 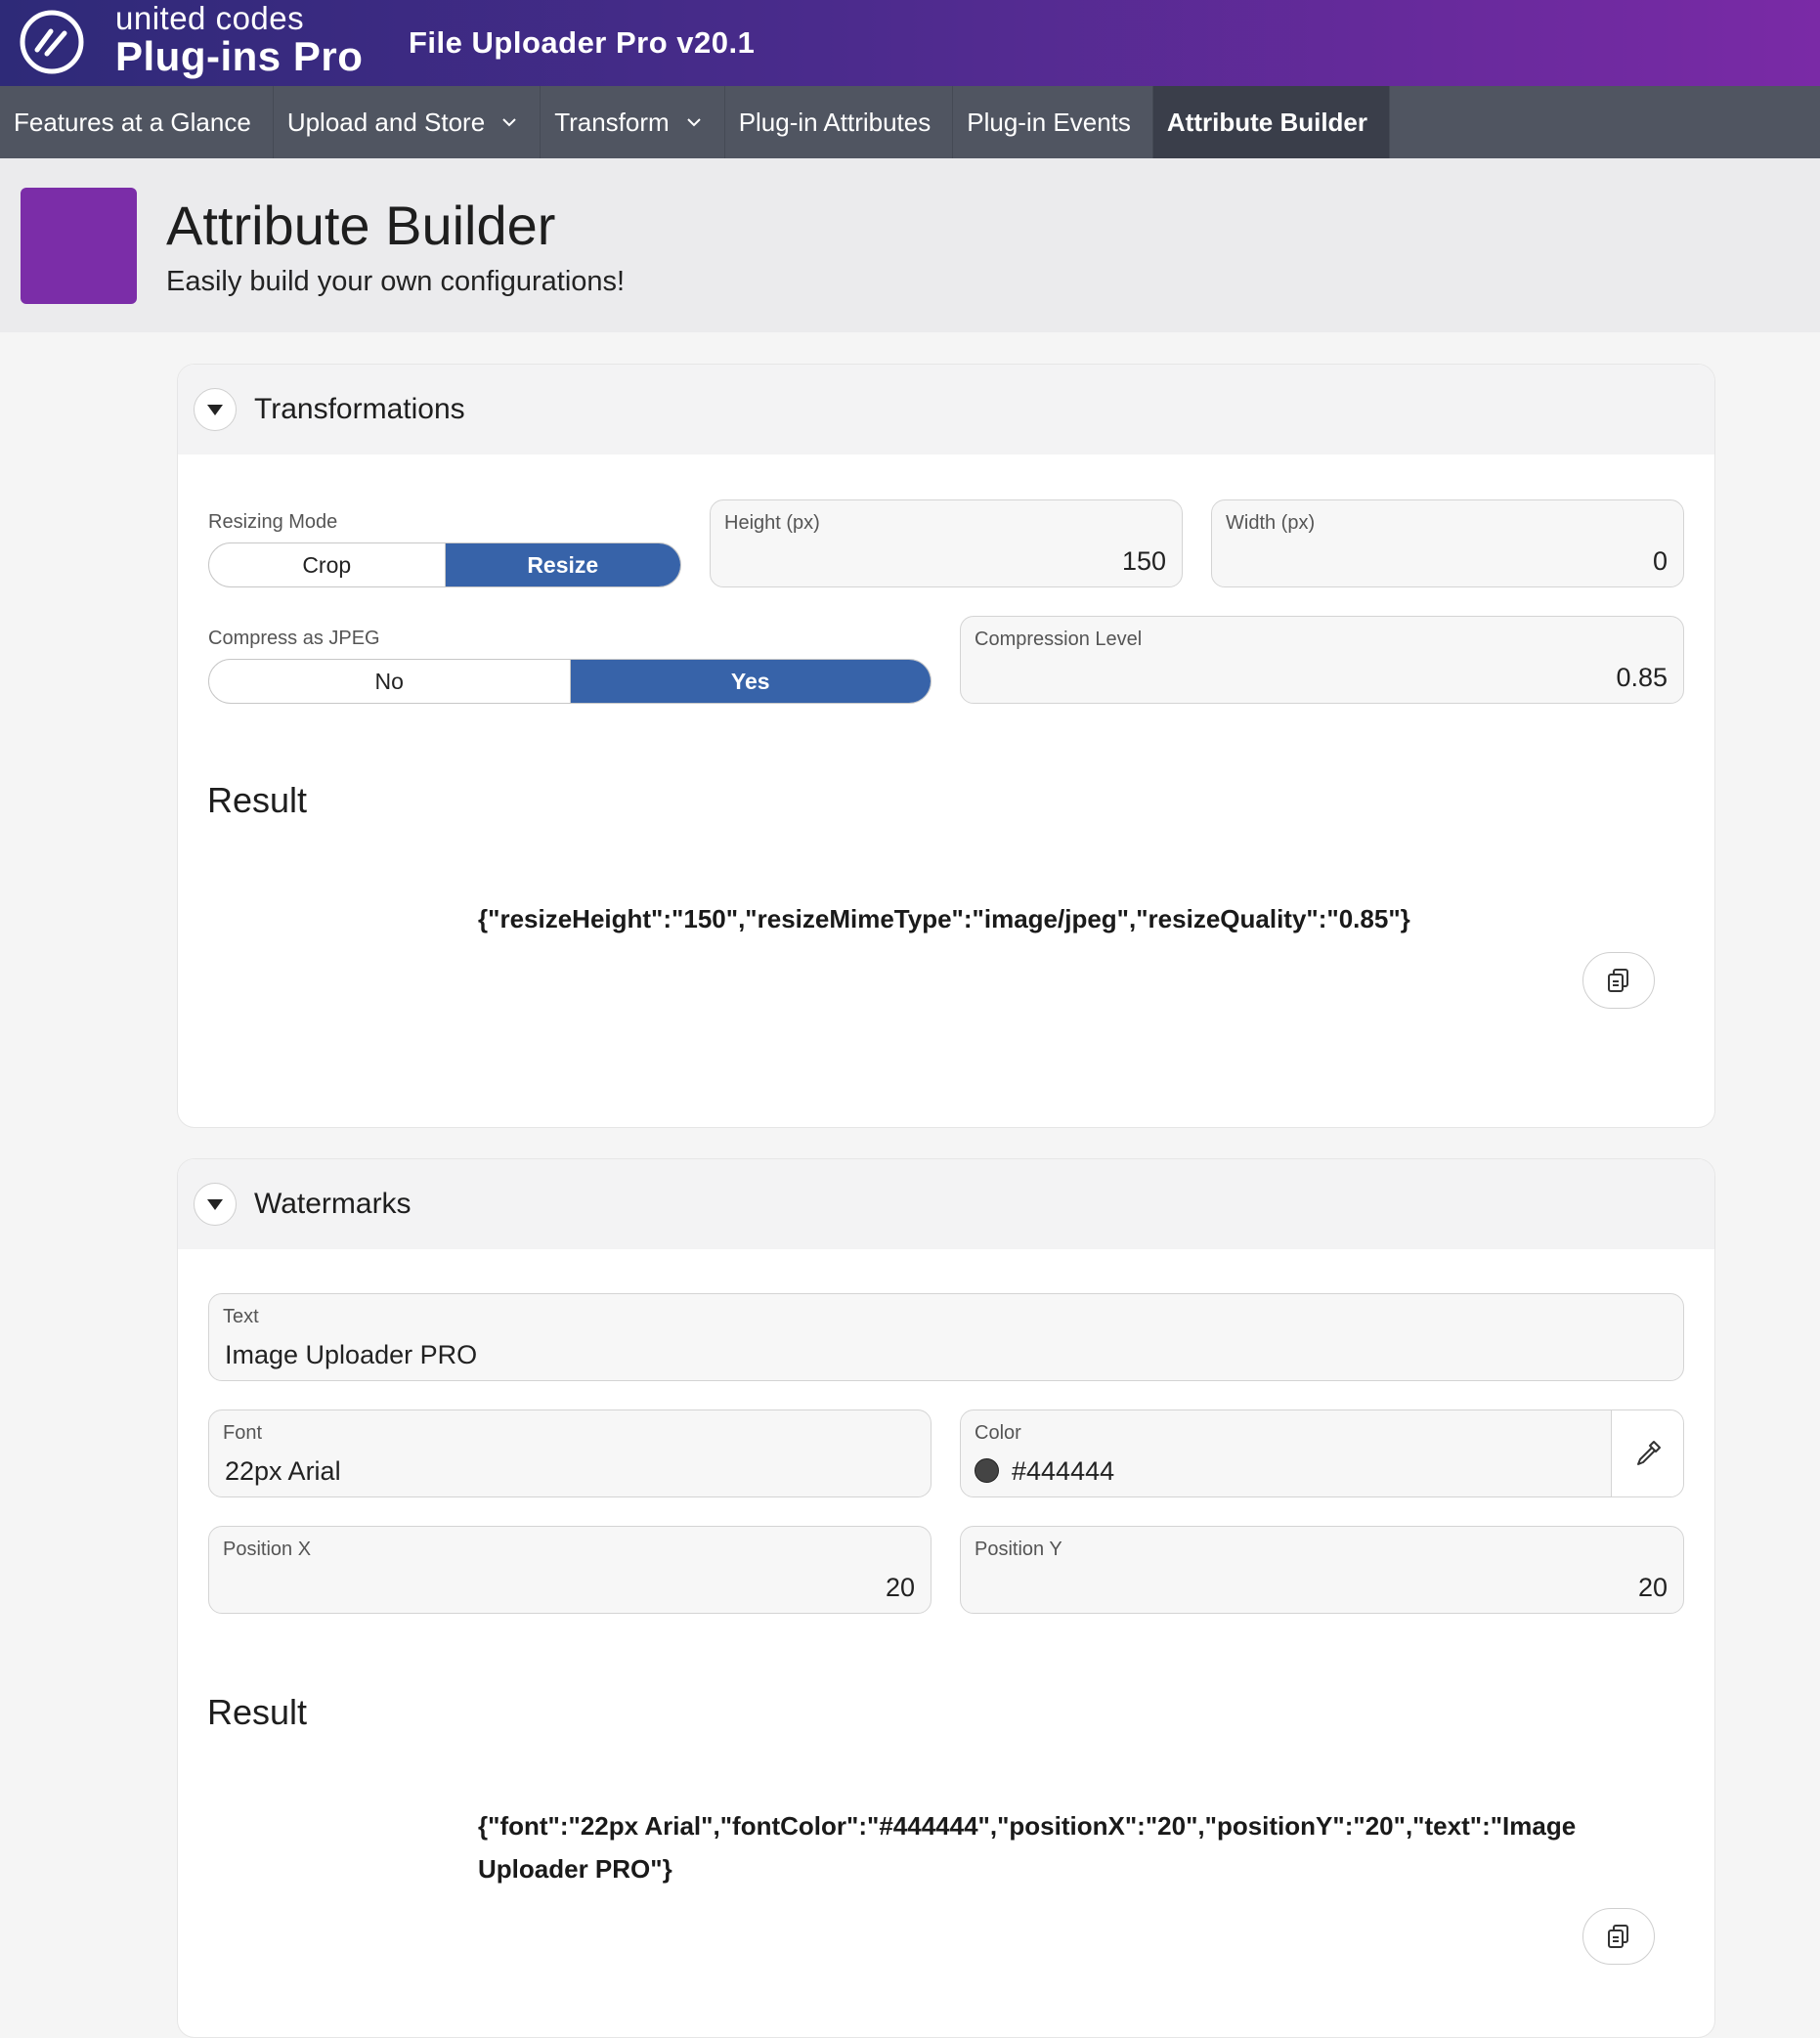 I want to click on color-picker-button, so click(x=1647, y=1453).